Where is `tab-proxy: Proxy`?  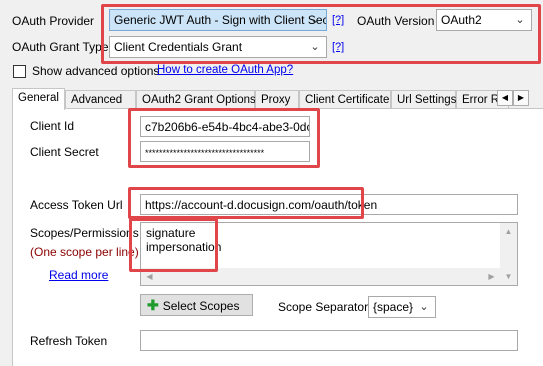 tab-proxy: Proxy is located at coordinates (277, 99).